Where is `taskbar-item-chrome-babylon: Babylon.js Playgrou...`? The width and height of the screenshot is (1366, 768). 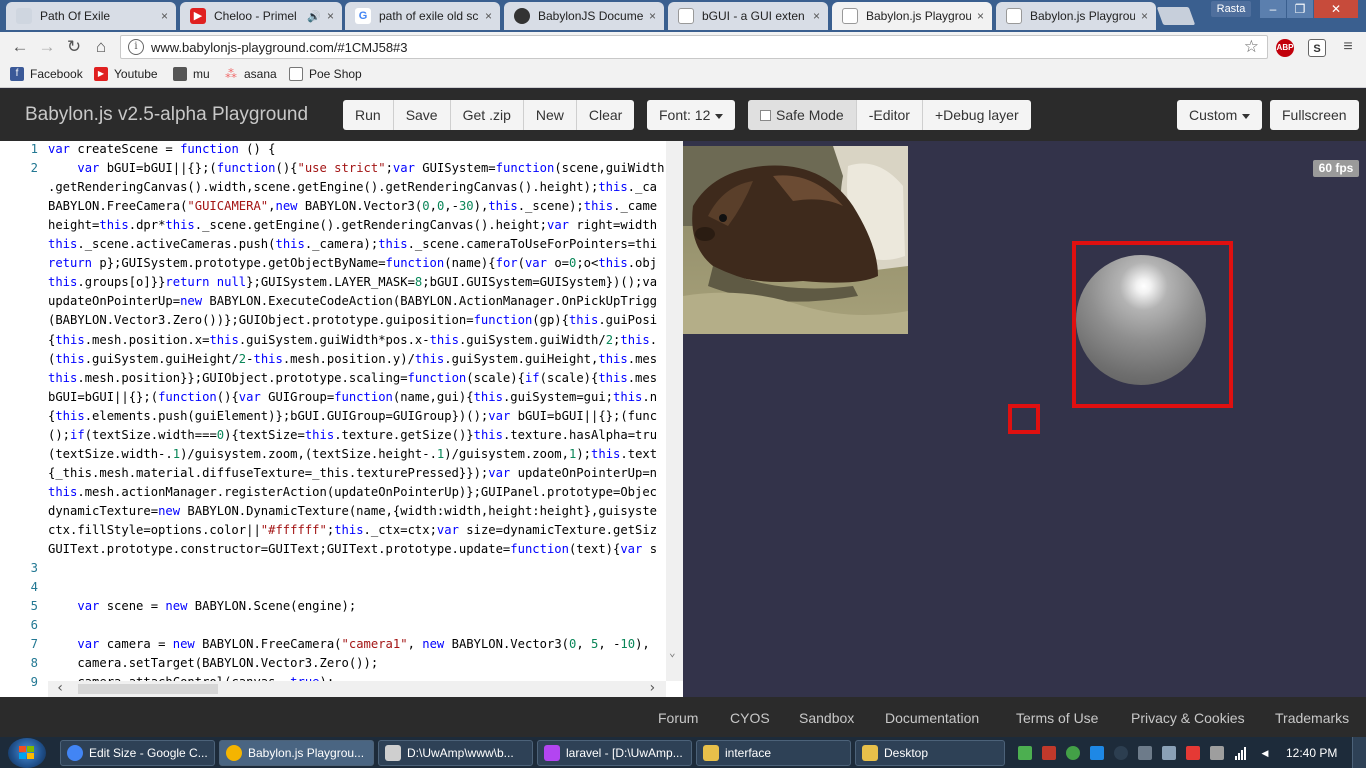 taskbar-item-chrome-babylon: Babylon.js Playgrou... is located at coordinates (296, 753).